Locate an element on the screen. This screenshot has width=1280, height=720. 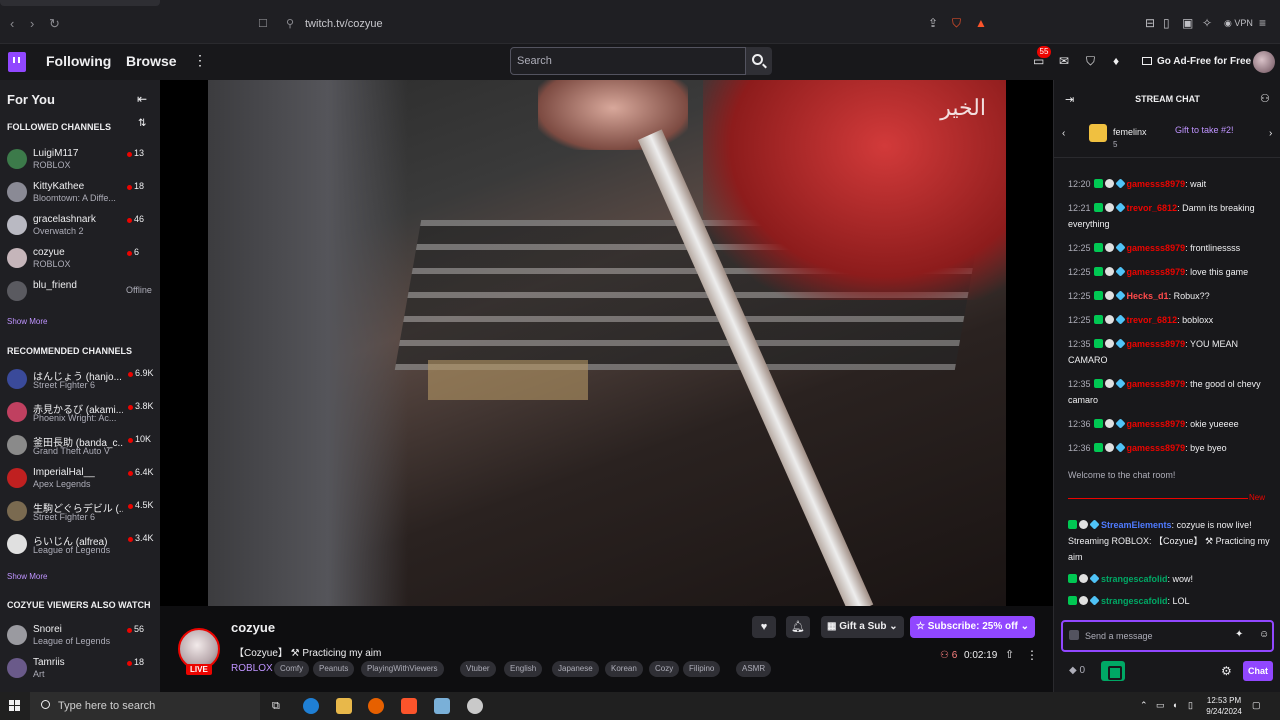
follow-heart-button: ♥ is located at coordinates (764, 627).